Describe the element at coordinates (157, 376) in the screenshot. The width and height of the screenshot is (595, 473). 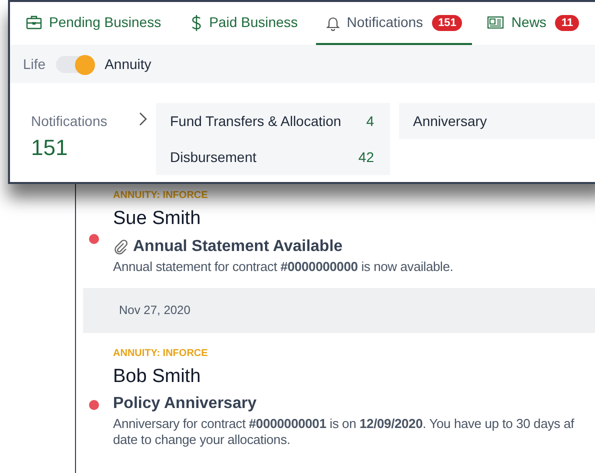
I see `customer-name: Bob Smith` at that location.